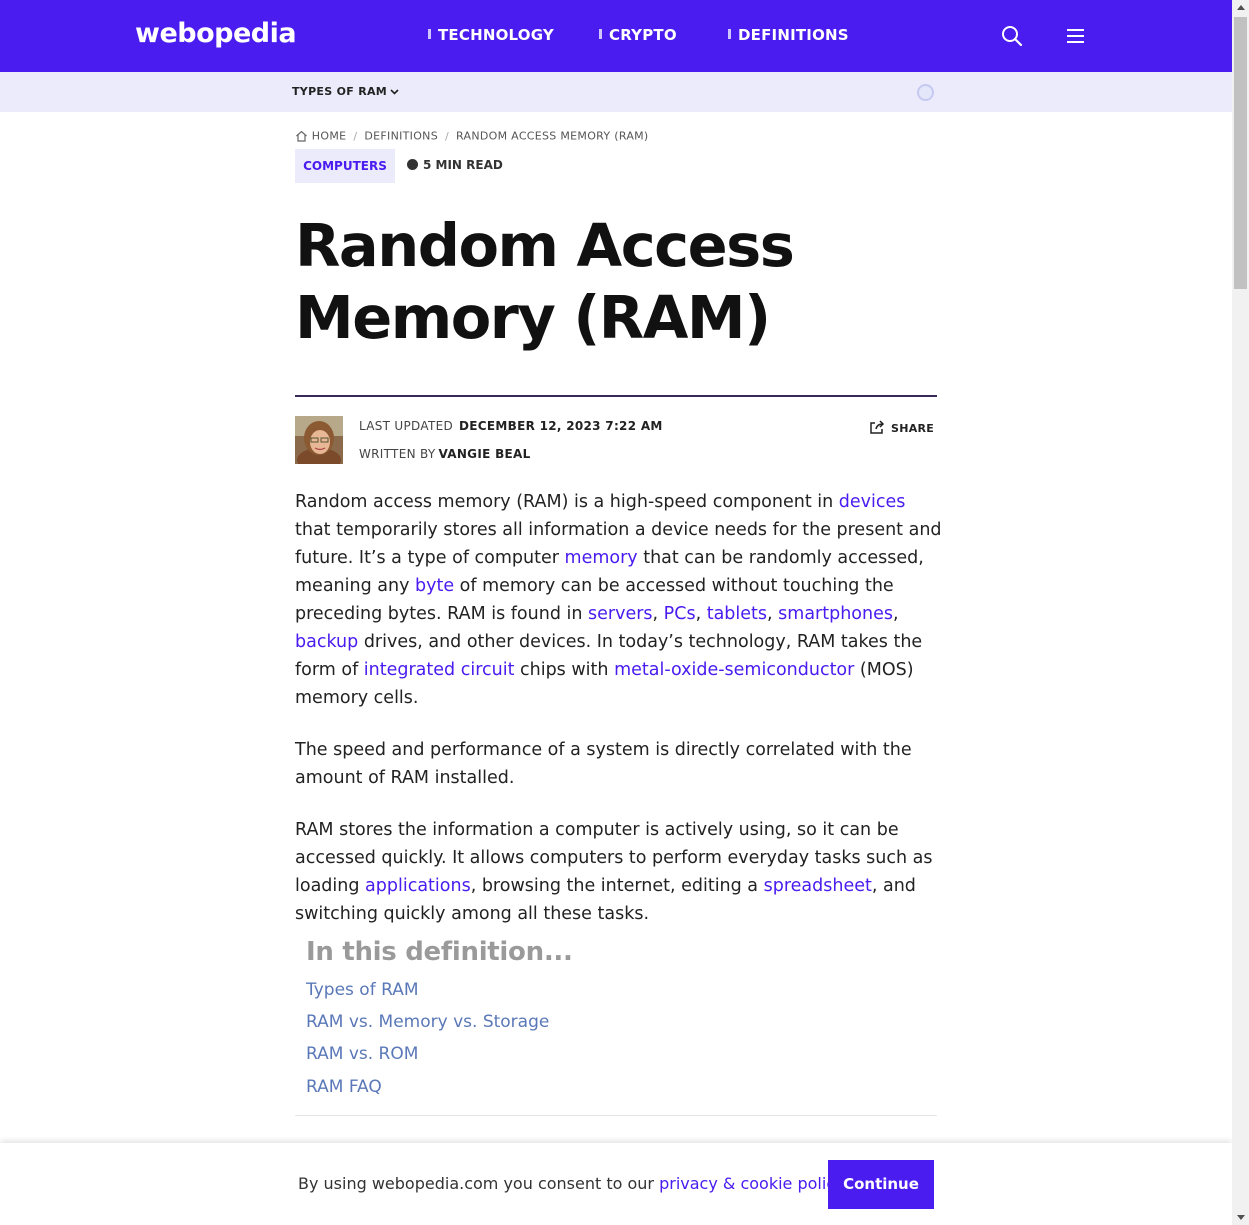  What do you see at coordinates (329, 136) in the screenshot?
I see `breadcrumb-home: HOME` at bounding box center [329, 136].